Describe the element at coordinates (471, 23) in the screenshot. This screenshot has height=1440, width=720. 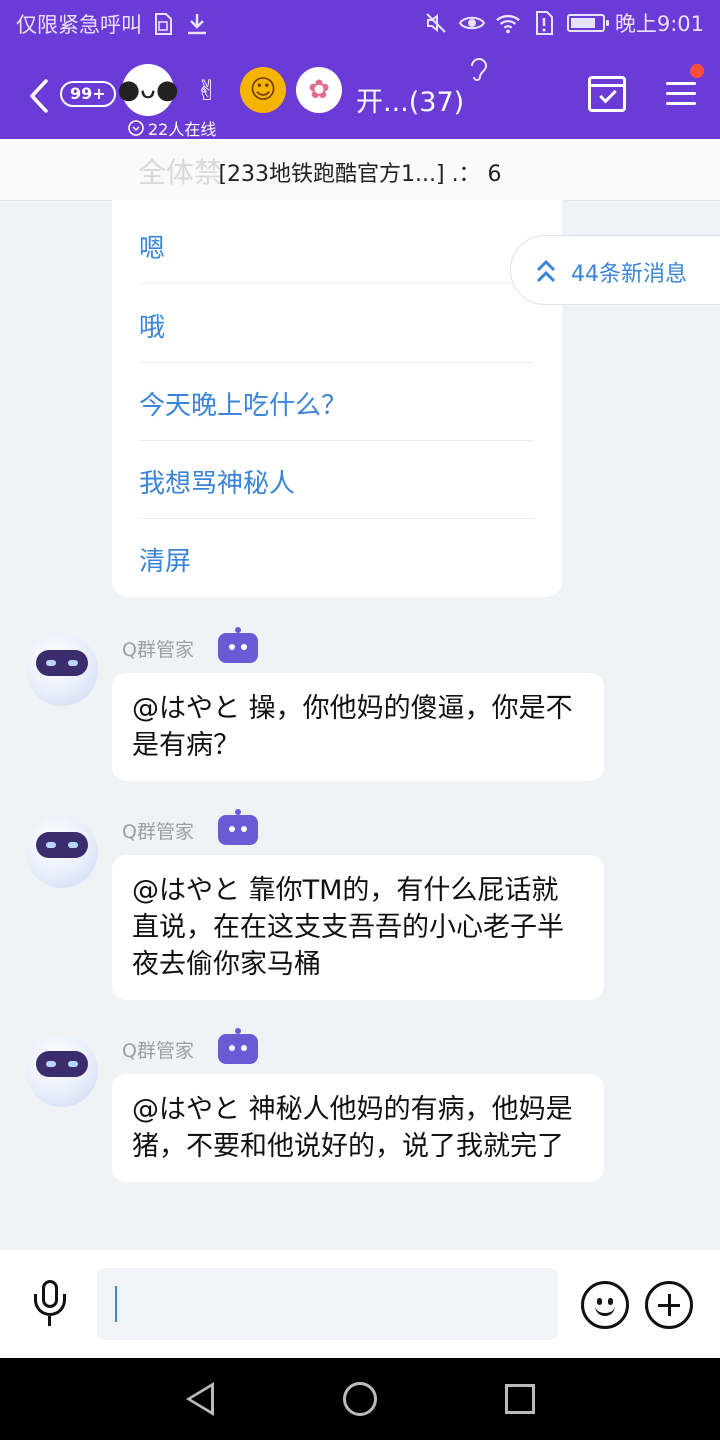
I see `eye-icon` at that location.